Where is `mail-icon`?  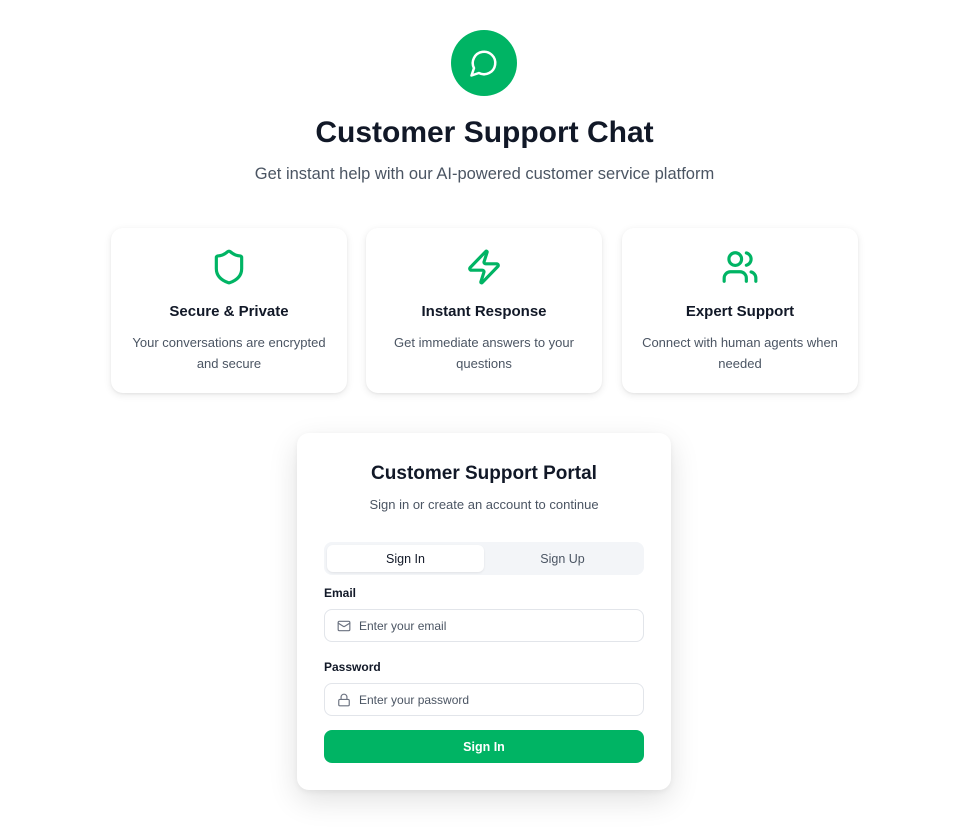
mail-icon is located at coordinates (342, 626).